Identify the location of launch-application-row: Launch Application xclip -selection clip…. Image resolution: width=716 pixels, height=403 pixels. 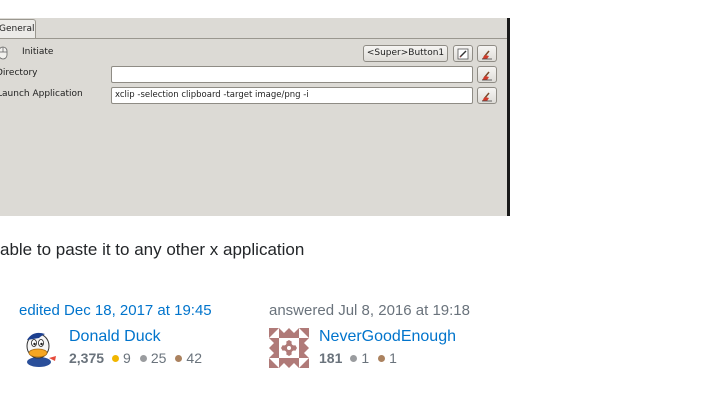
(253, 96).